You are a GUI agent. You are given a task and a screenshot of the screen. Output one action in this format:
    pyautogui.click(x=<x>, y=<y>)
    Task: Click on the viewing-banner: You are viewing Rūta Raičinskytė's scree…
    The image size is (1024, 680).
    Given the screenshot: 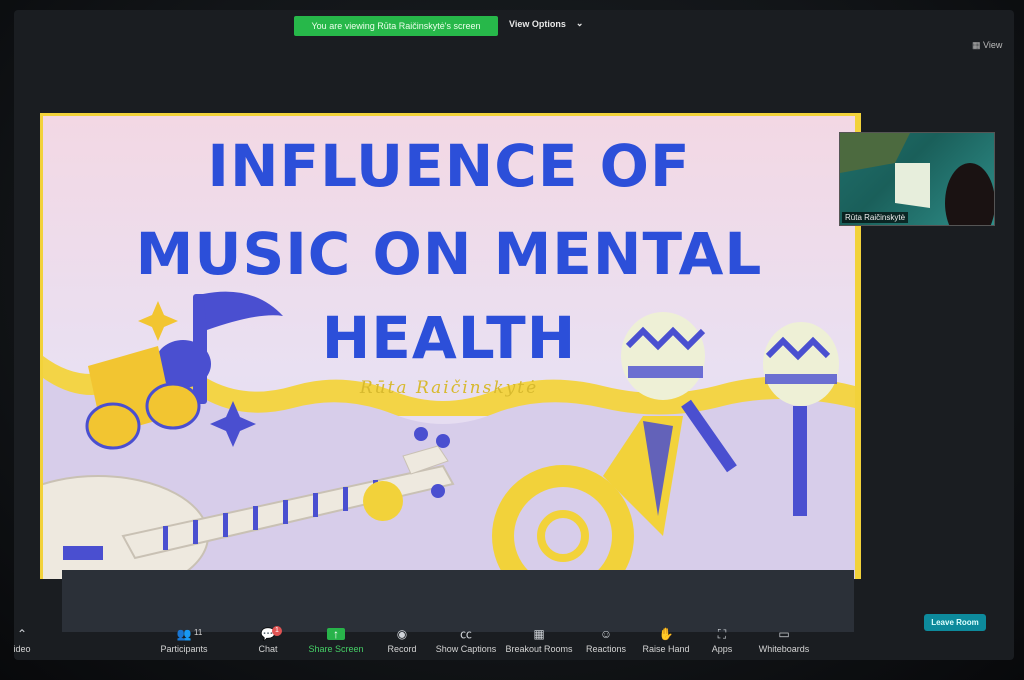 What is the action you would take?
    pyautogui.click(x=396, y=26)
    